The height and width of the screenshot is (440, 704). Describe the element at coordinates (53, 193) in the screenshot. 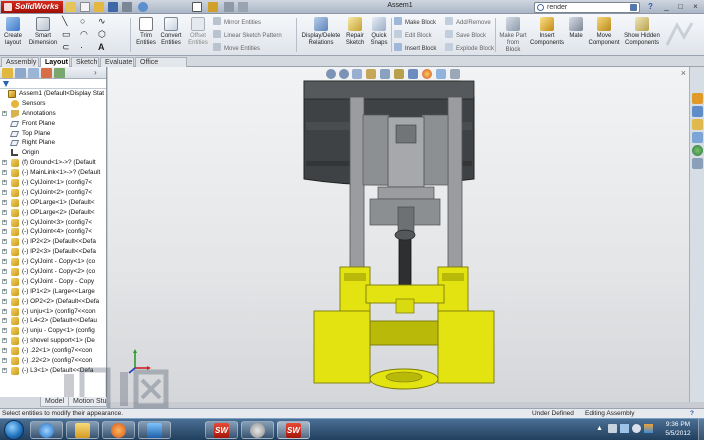

I see `tree-item: + (-) CylJoint<2> (config7<` at that location.